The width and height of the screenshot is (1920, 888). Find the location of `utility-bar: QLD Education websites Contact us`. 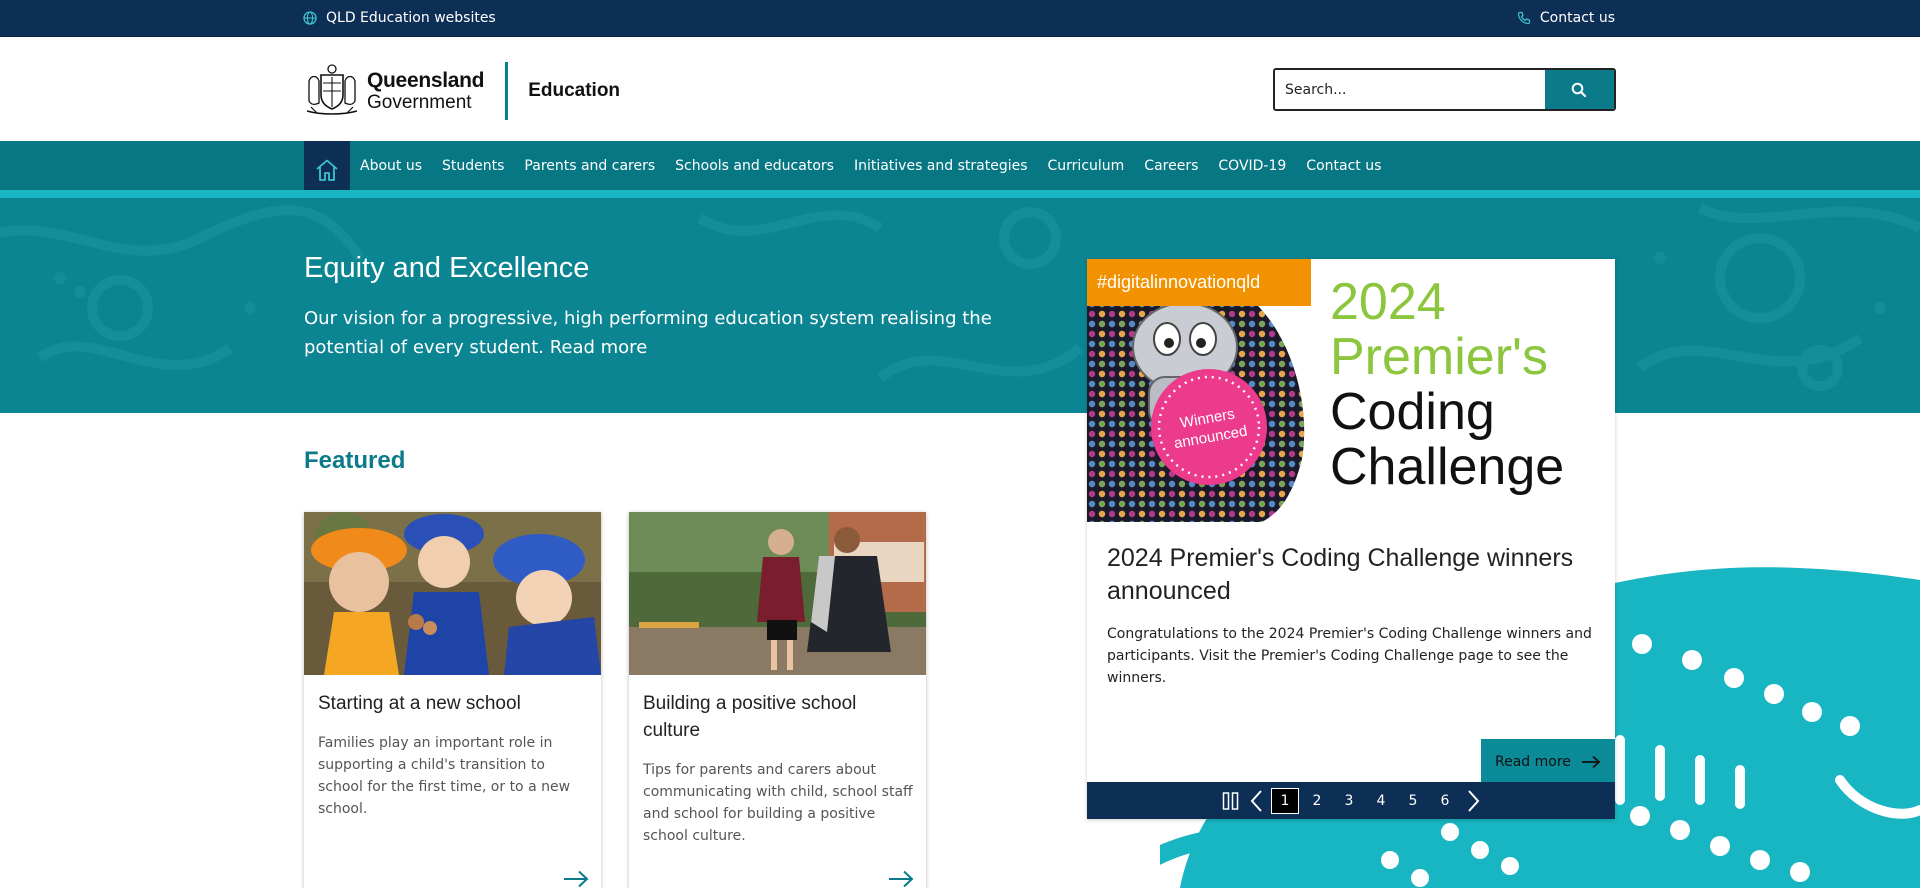

utility-bar: QLD Education websites Contact us is located at coordinates (960, 18).